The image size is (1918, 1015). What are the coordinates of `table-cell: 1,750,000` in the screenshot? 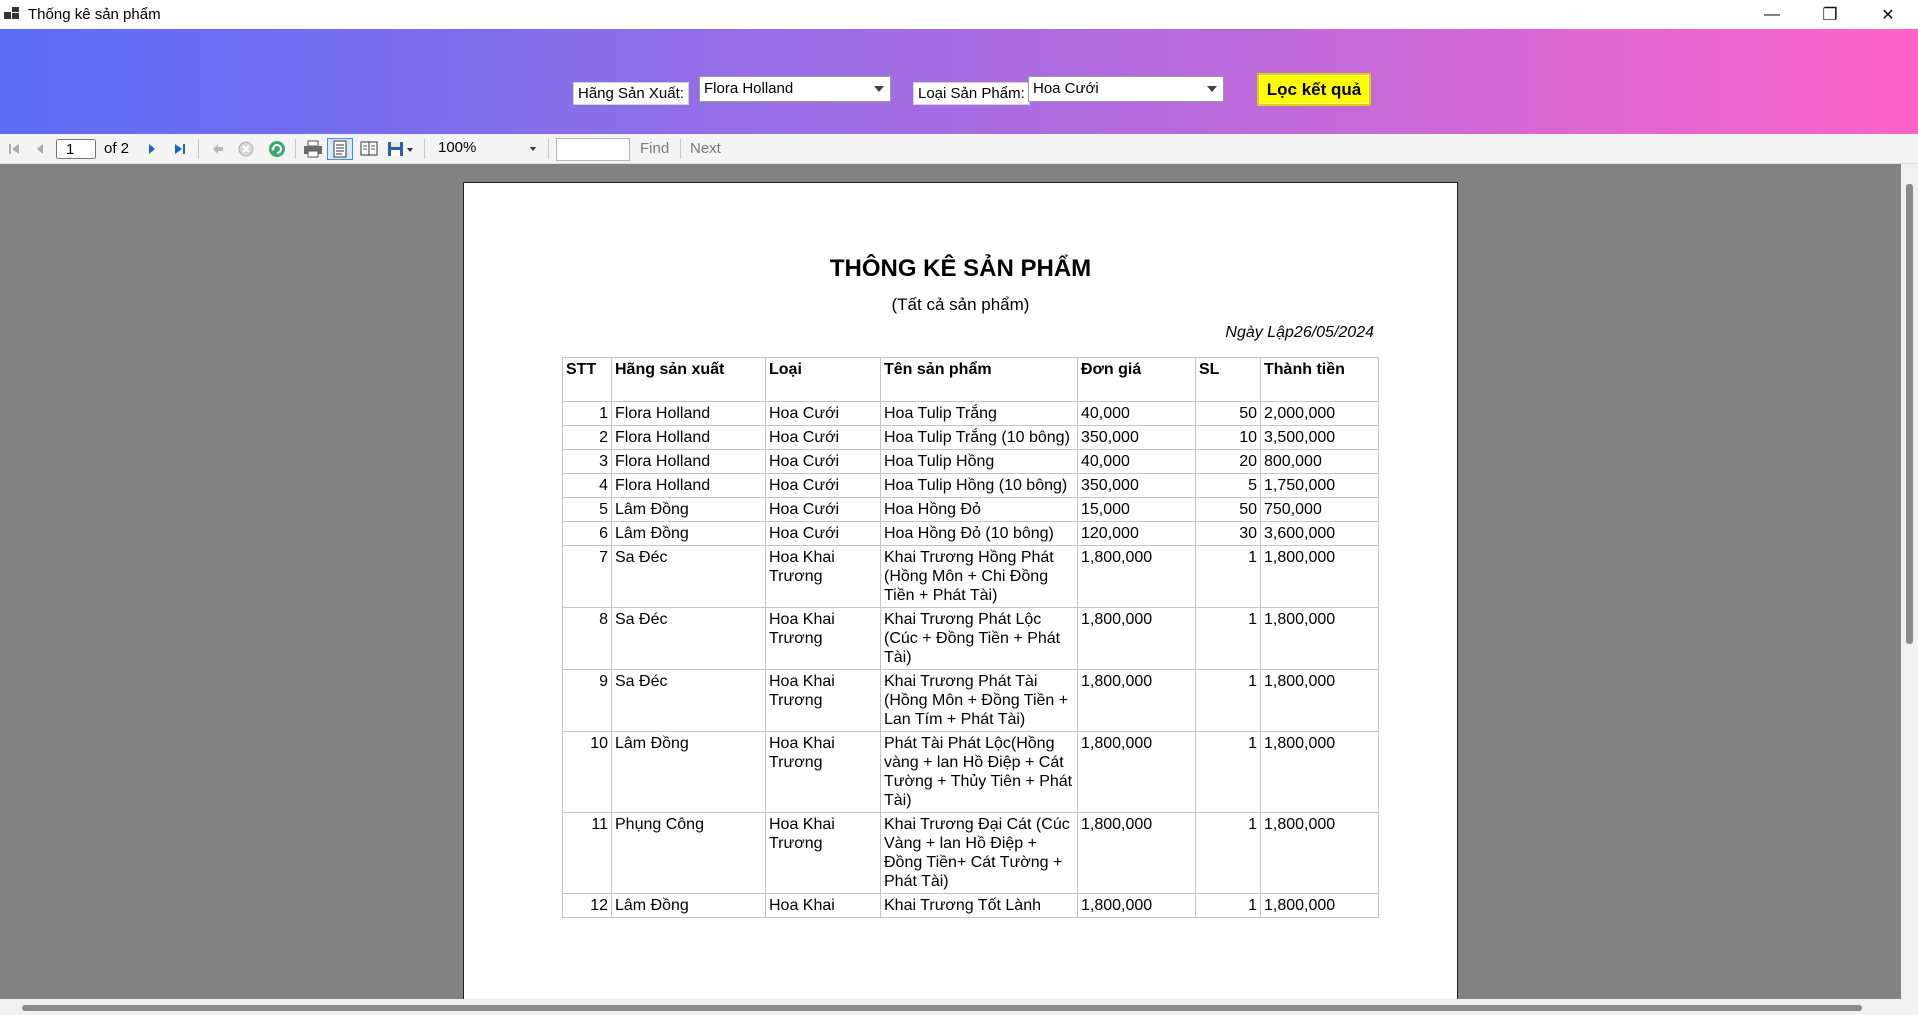 It's located at (1319, 485).